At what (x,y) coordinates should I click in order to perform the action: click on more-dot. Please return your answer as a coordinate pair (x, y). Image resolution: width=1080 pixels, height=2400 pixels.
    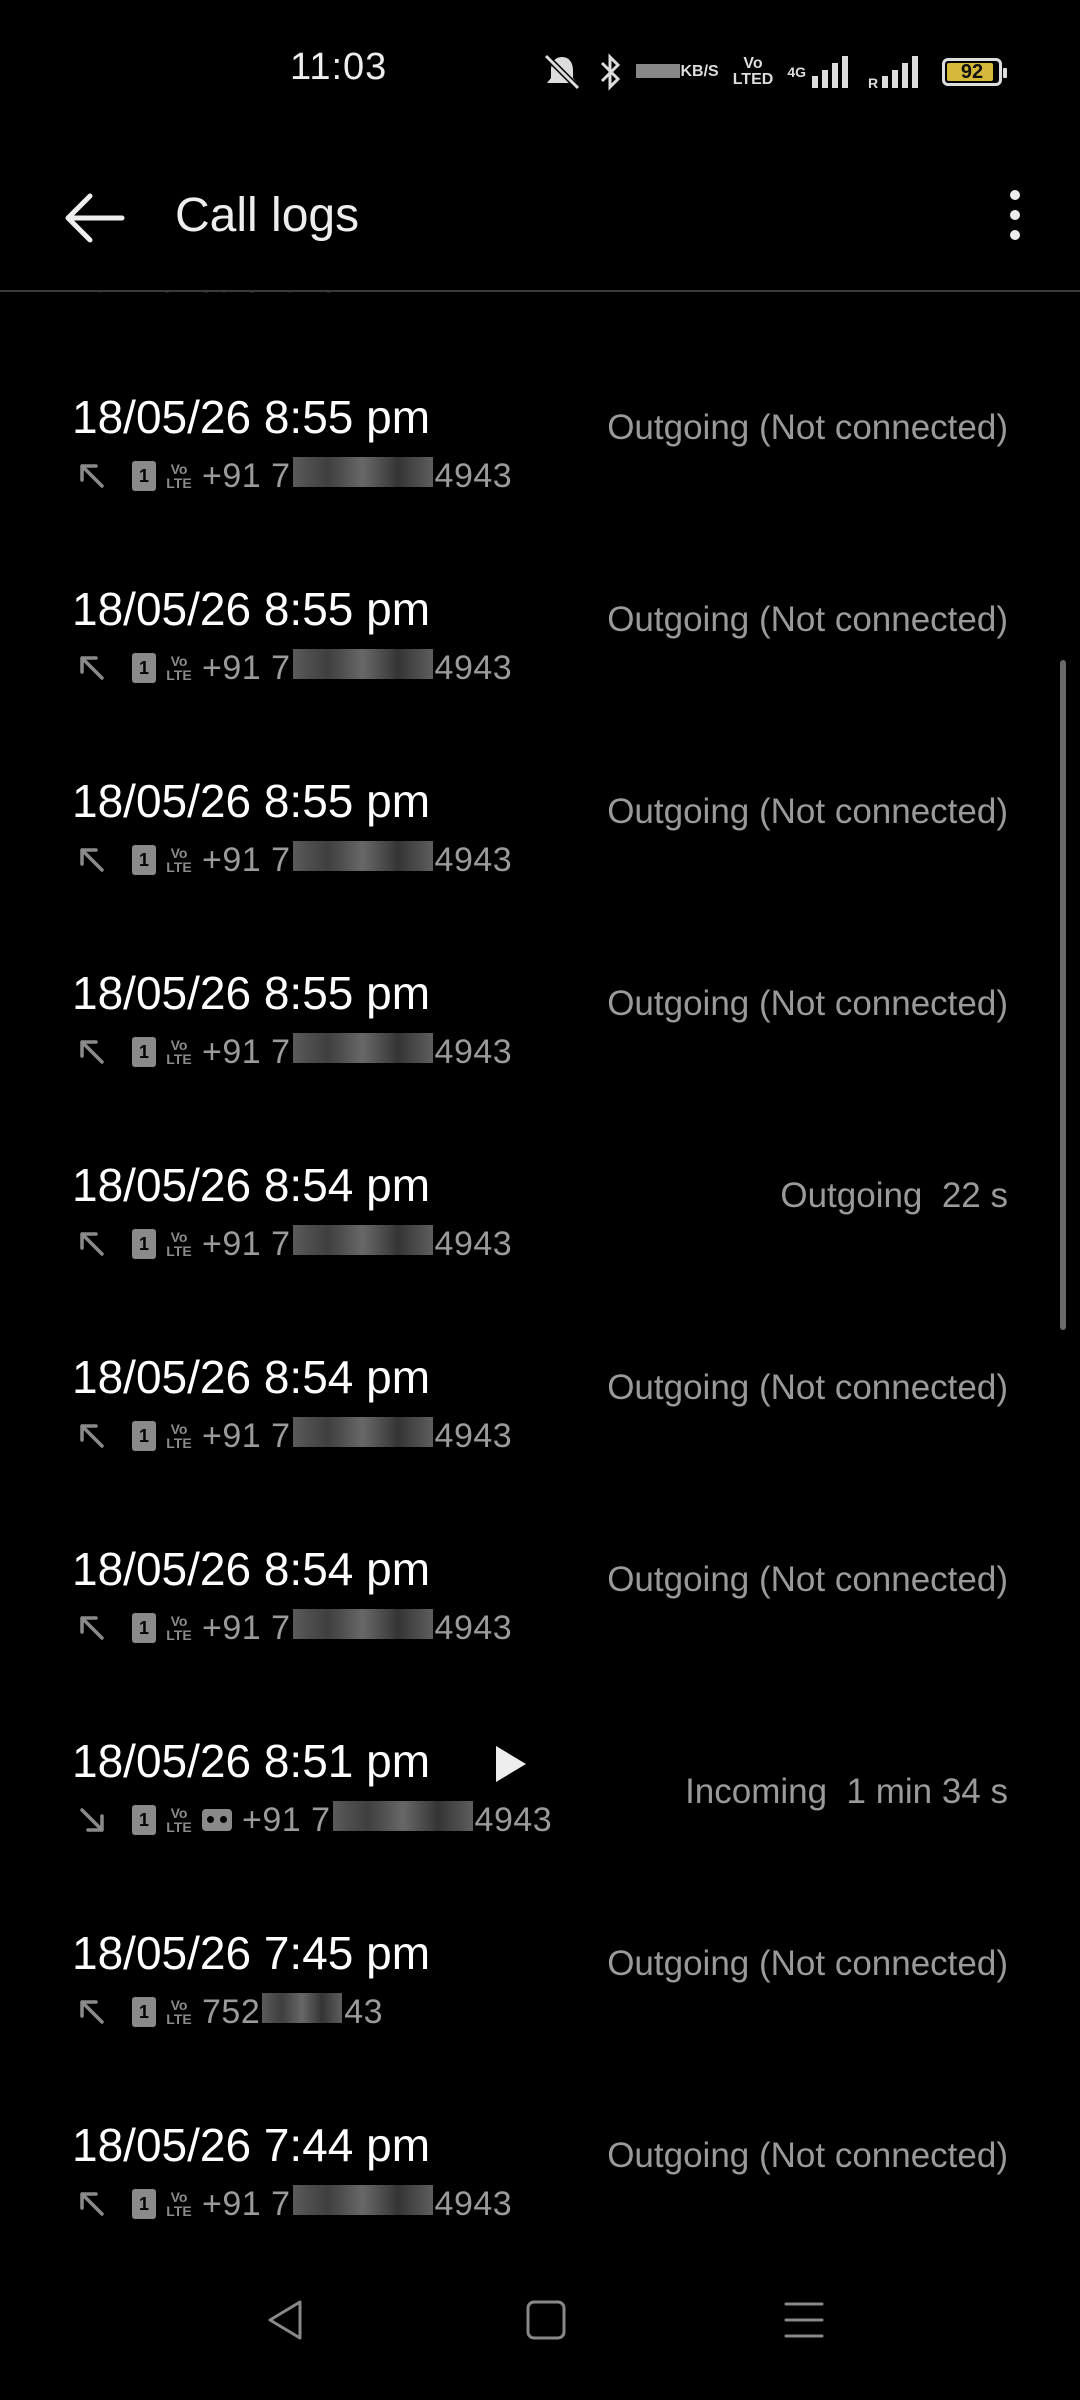
    Looking at the image, I should click on (1015, 215).